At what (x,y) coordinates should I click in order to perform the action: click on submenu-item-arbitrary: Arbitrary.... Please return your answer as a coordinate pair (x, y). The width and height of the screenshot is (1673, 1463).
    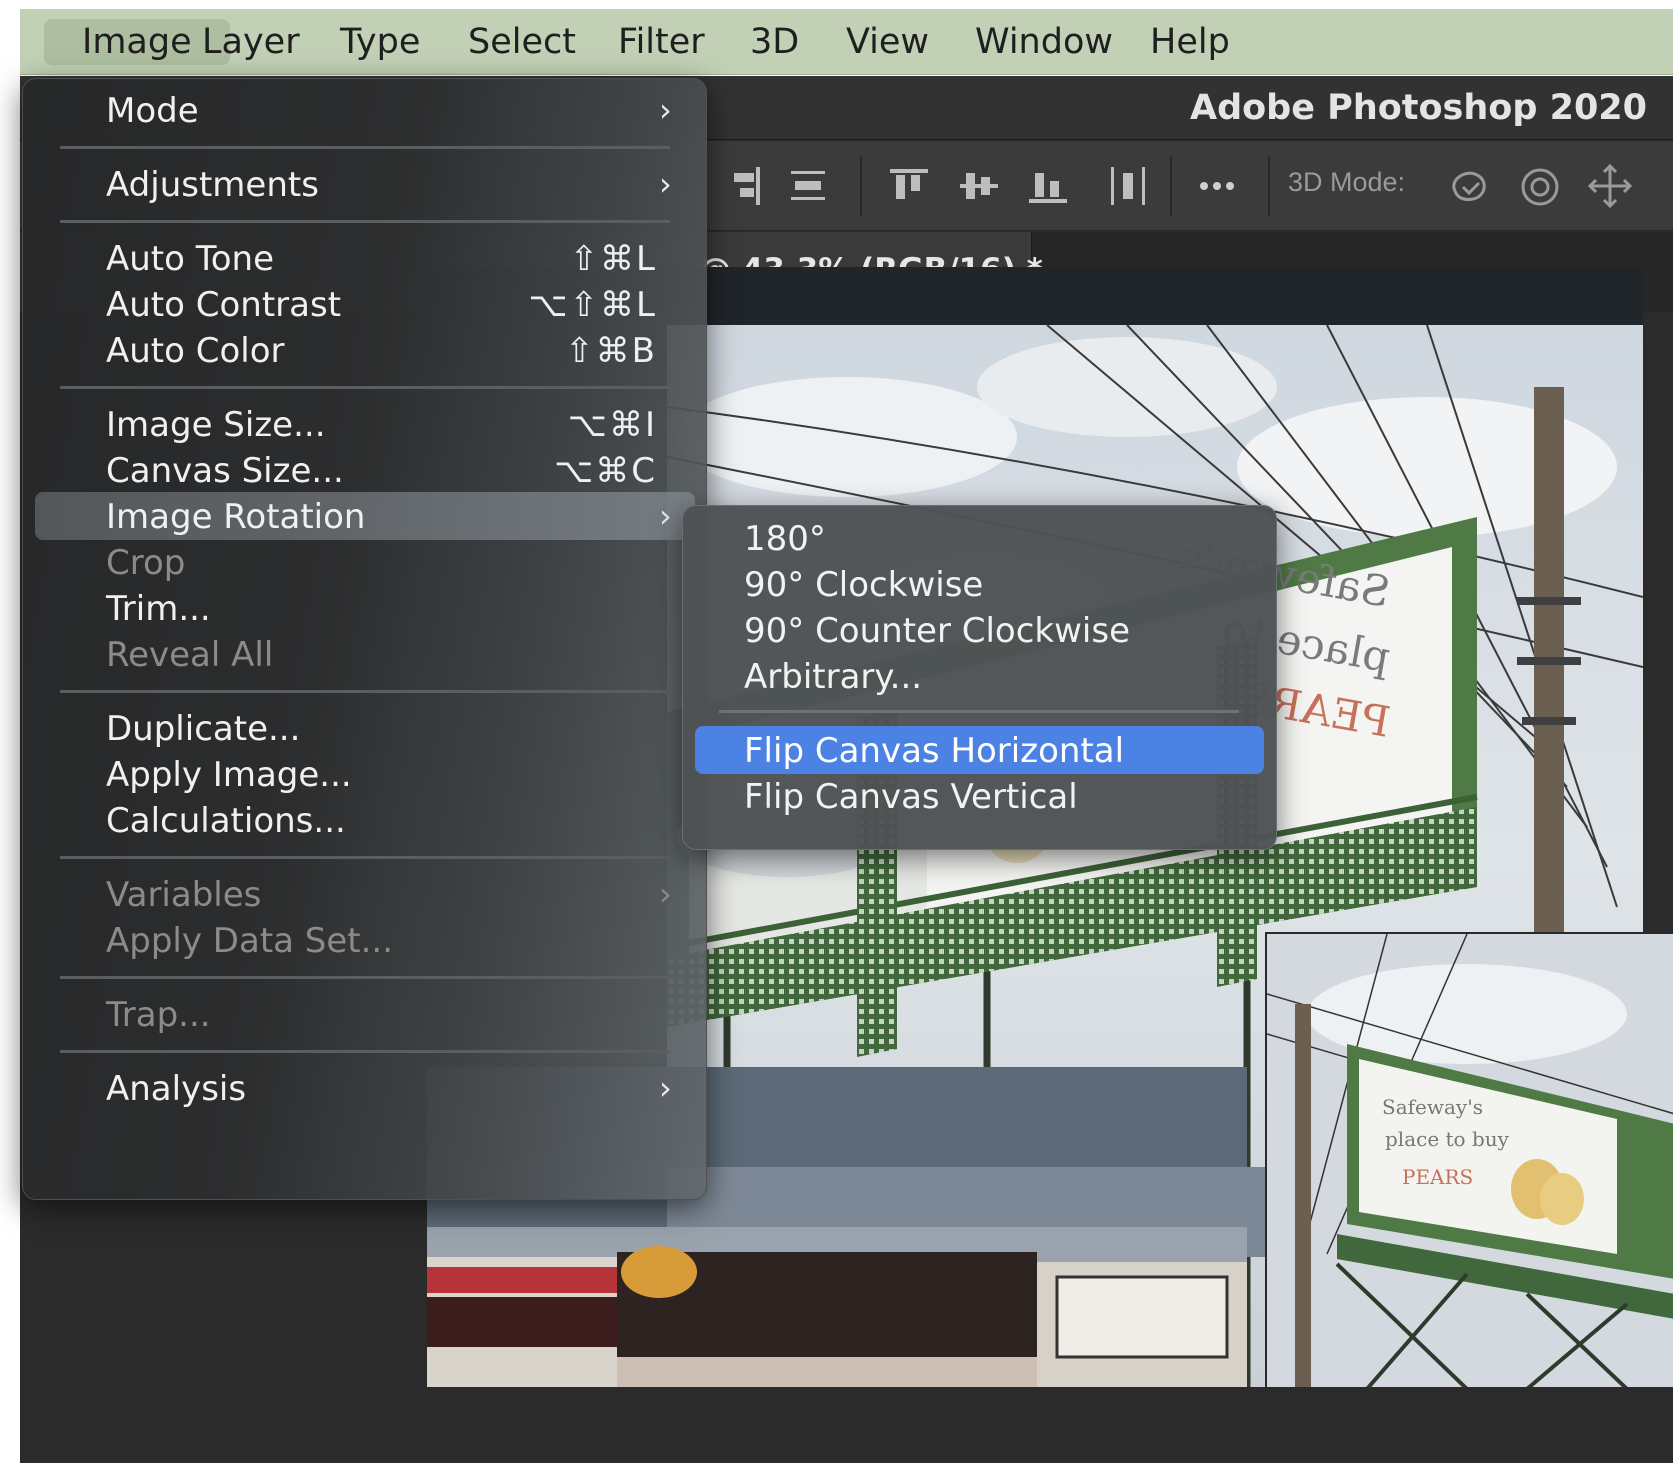
    Looking at the image, I should click on (979, 676).